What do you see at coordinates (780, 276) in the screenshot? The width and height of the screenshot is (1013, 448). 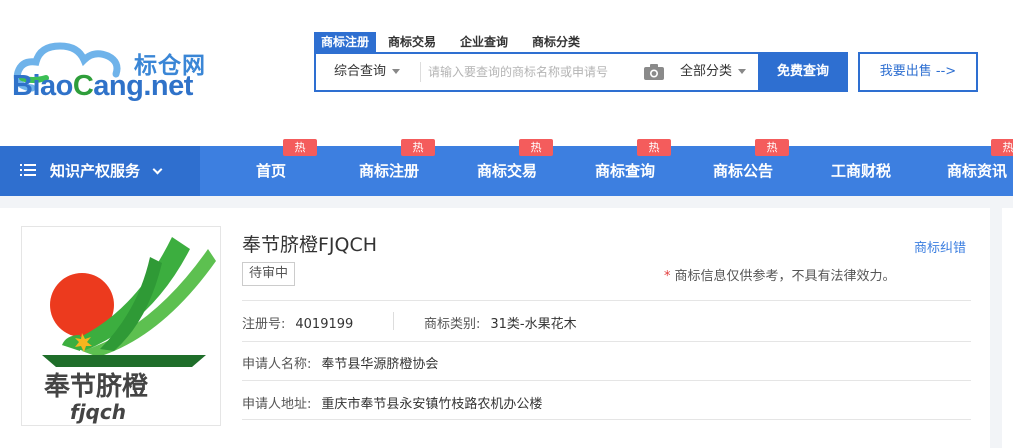 I see `disclaimer-notice: * 商标信息仅供参考，不具有法律效力。` at bounding box center [780, 276].